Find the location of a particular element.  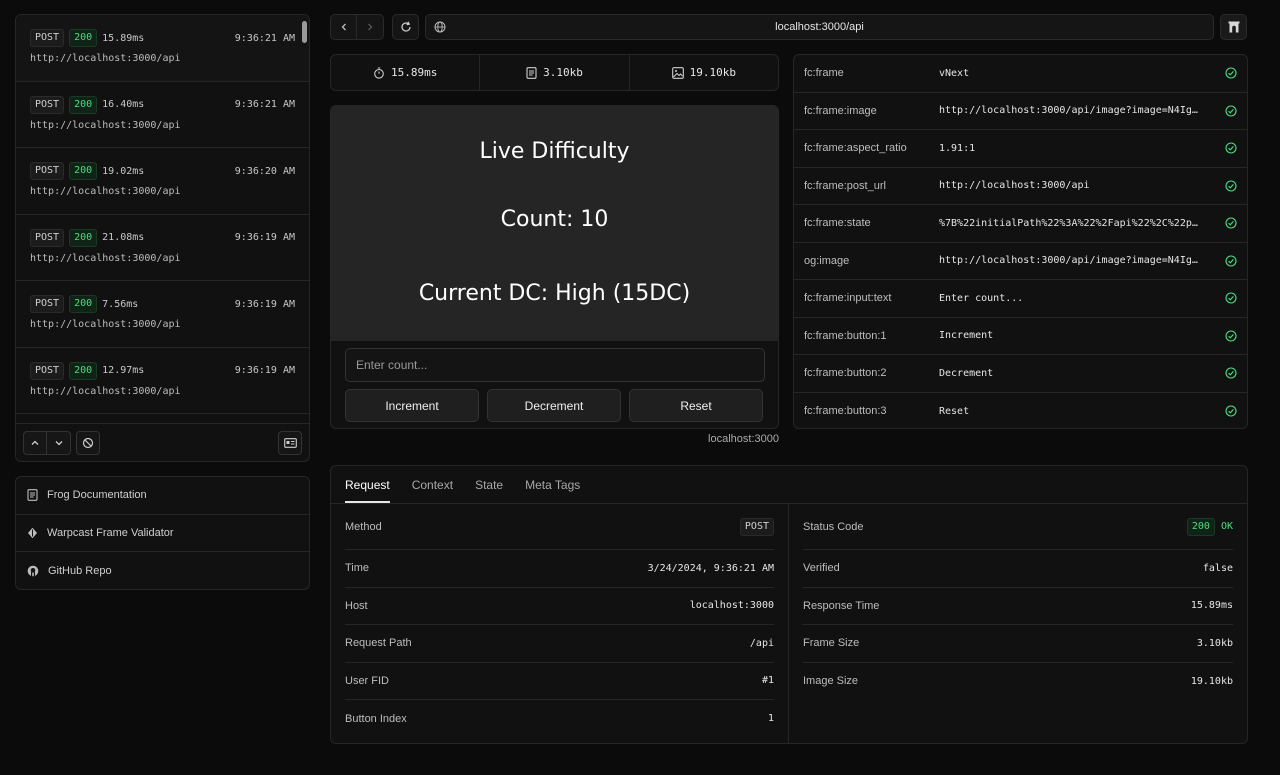

detail-key: Button Index is located at coordinates (376, 718).